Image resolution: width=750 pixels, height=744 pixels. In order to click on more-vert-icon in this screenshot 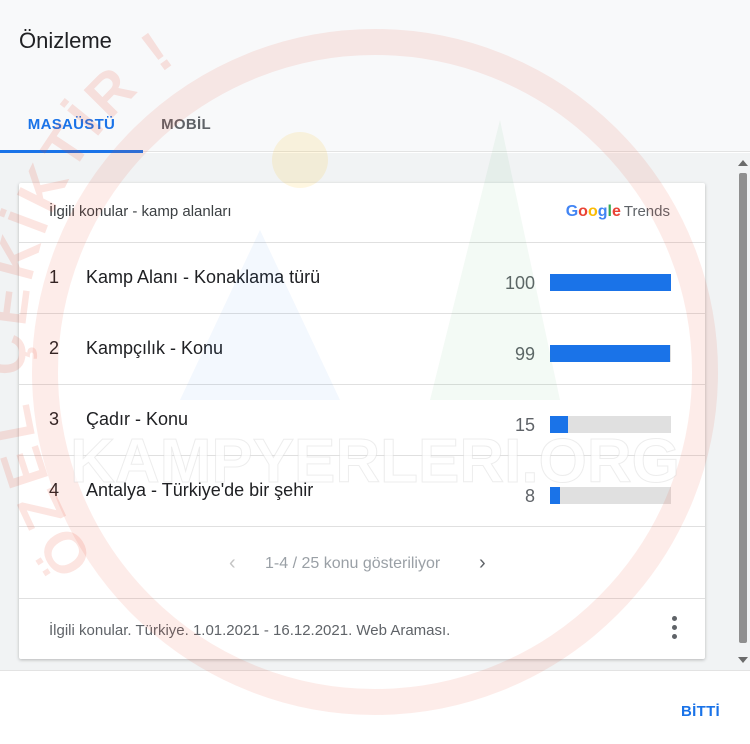, I will do `click(675, 628)`.